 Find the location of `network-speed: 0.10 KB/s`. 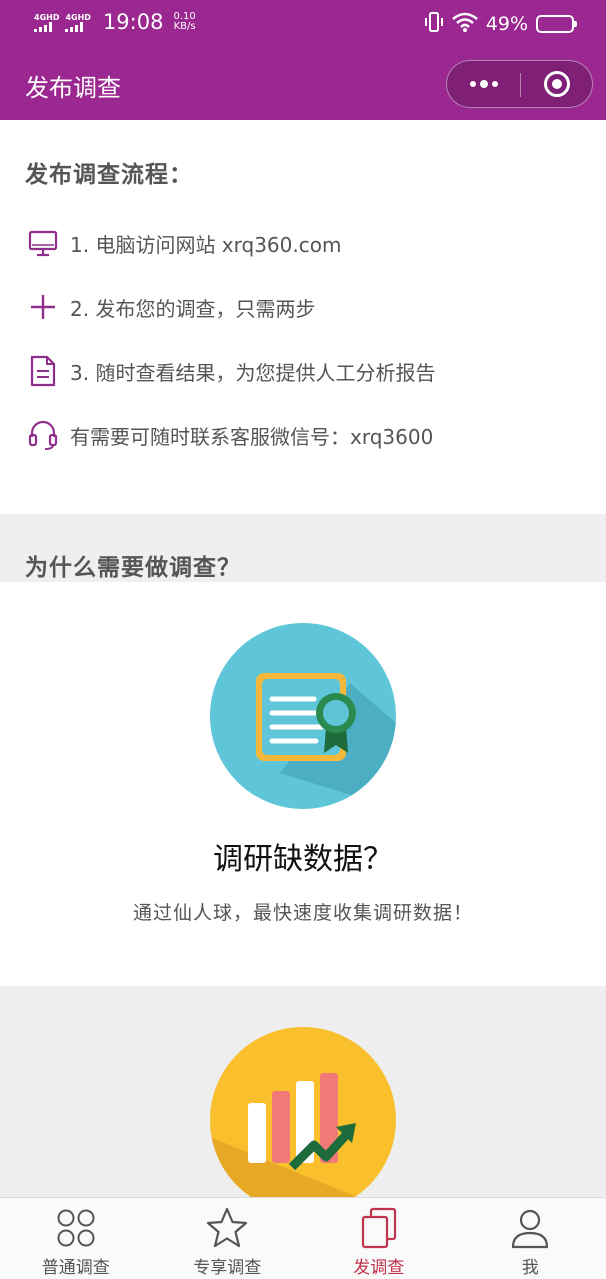

network-speed: 0.10 KB/s is located at coordinates (184, 22).